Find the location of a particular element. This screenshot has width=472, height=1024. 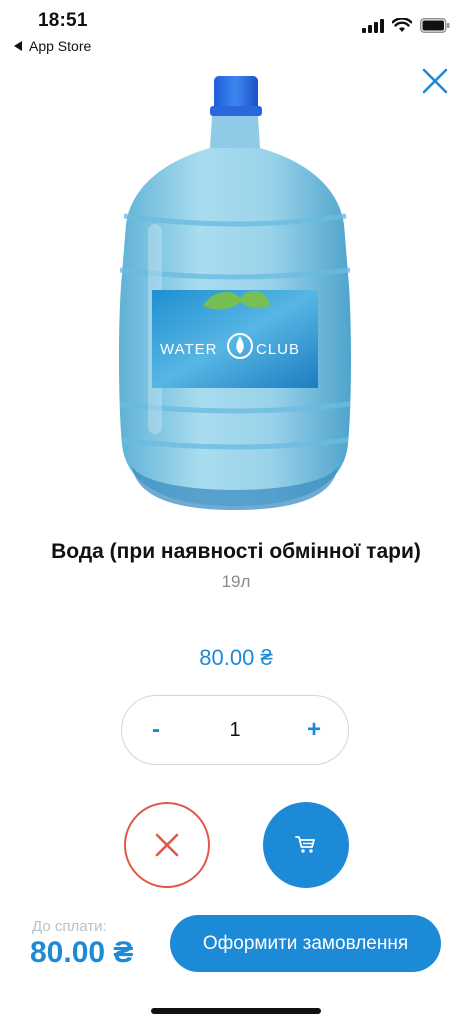

home-indicator is located at coordinates (236, 1011).